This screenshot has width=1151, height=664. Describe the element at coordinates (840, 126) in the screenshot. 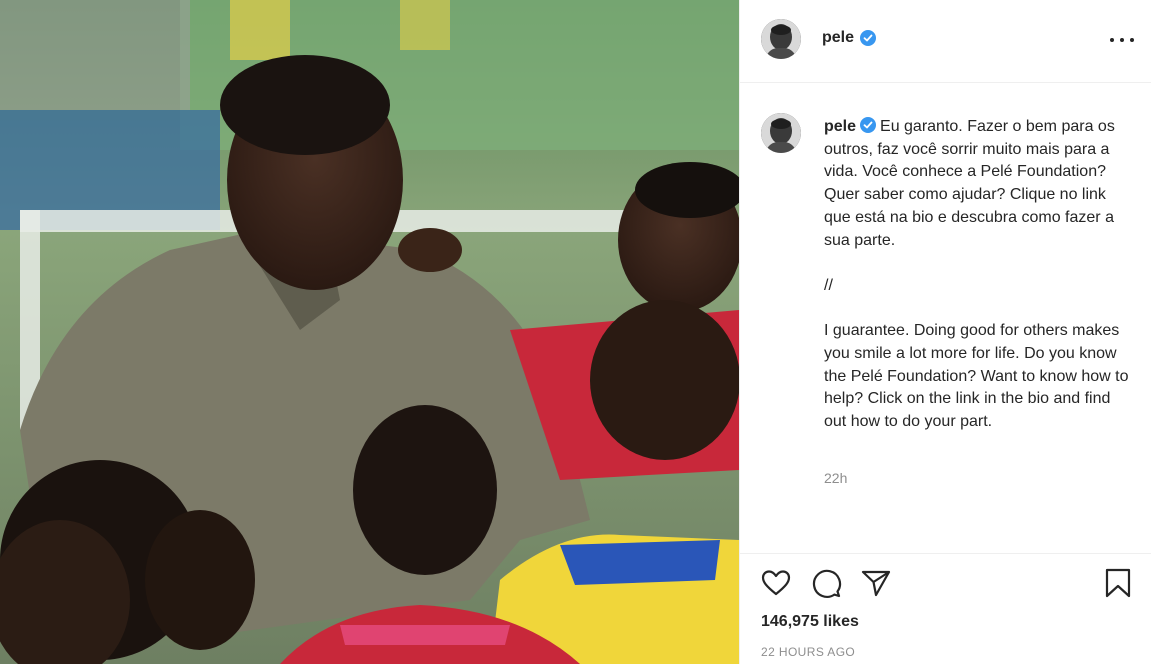

I see `caption-username-link: pele` at that location.